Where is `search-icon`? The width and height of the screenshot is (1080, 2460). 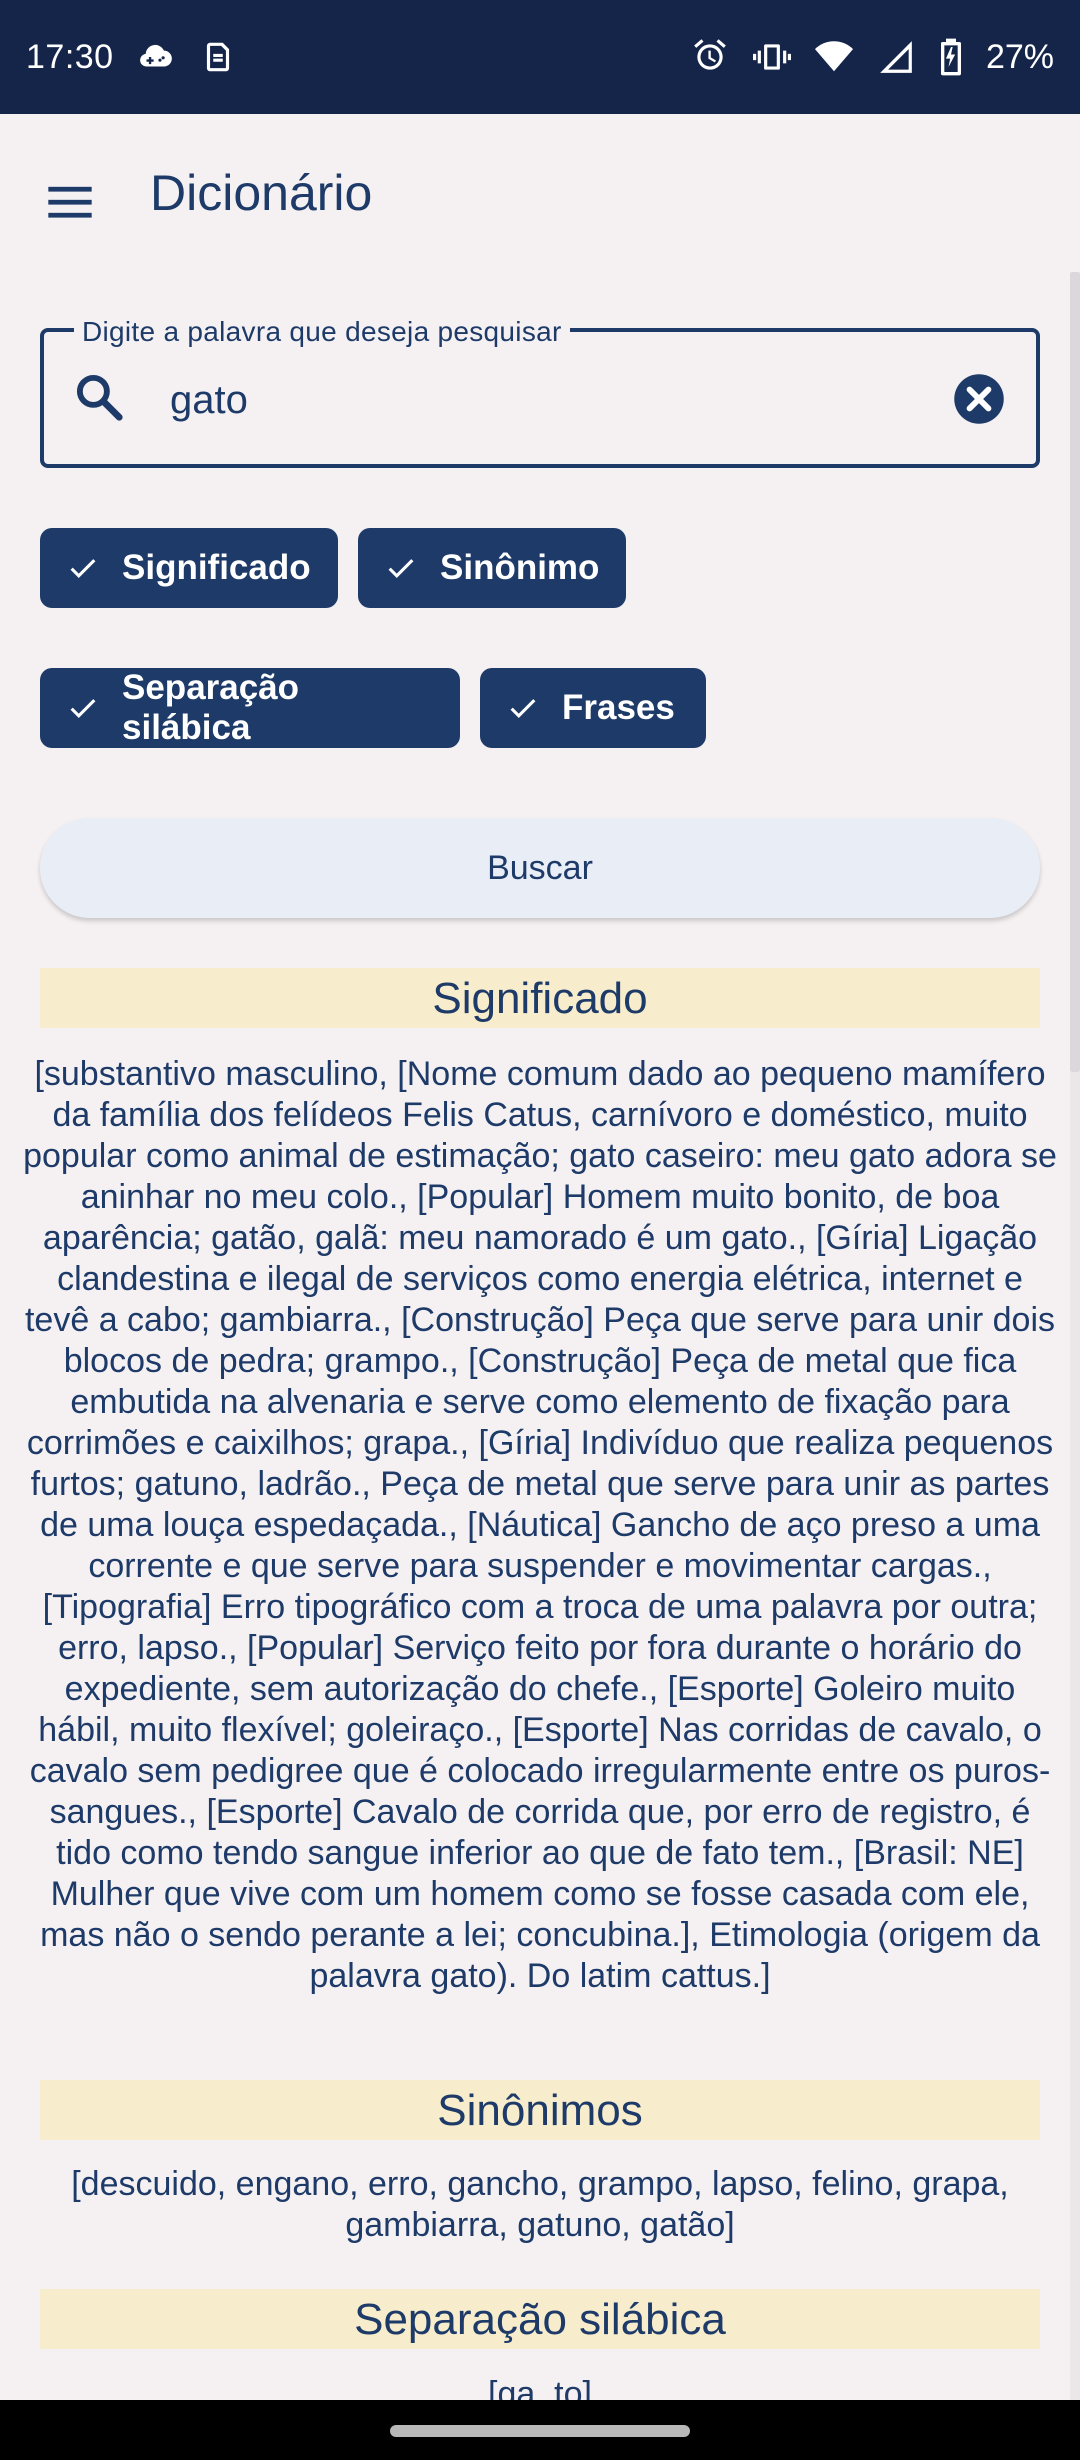
search-icon is located at coordinates (99, 397).